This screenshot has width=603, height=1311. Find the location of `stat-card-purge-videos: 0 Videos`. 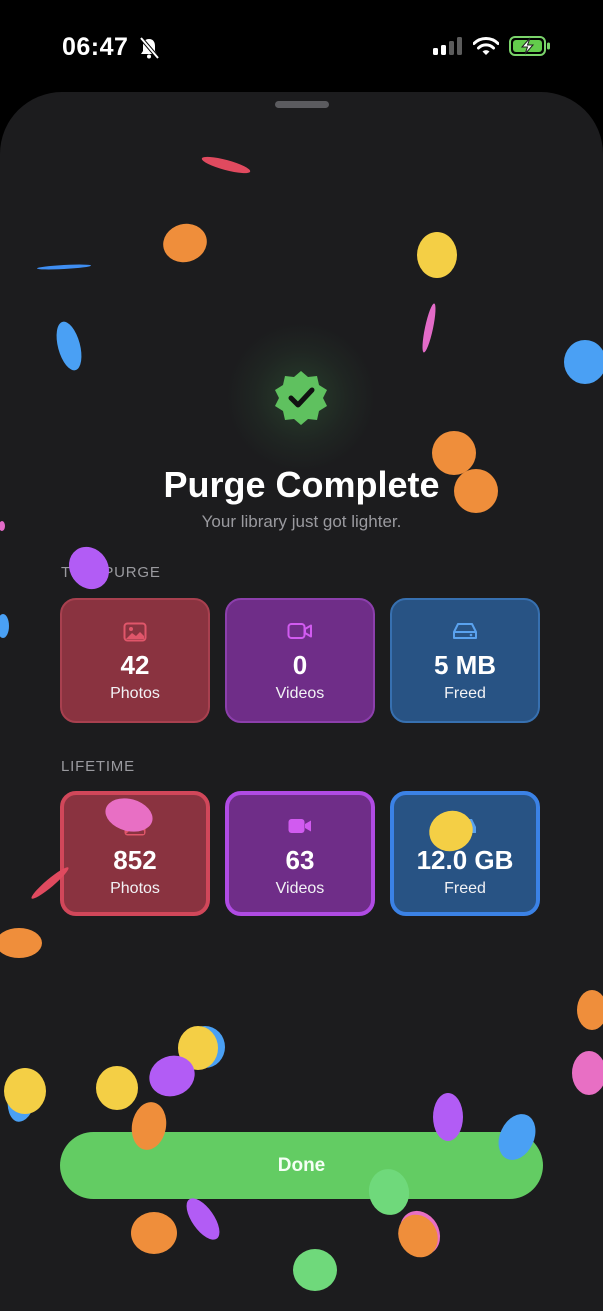

stat-card-purge-videos: 0 Videos is located at coordinates (300, 660).